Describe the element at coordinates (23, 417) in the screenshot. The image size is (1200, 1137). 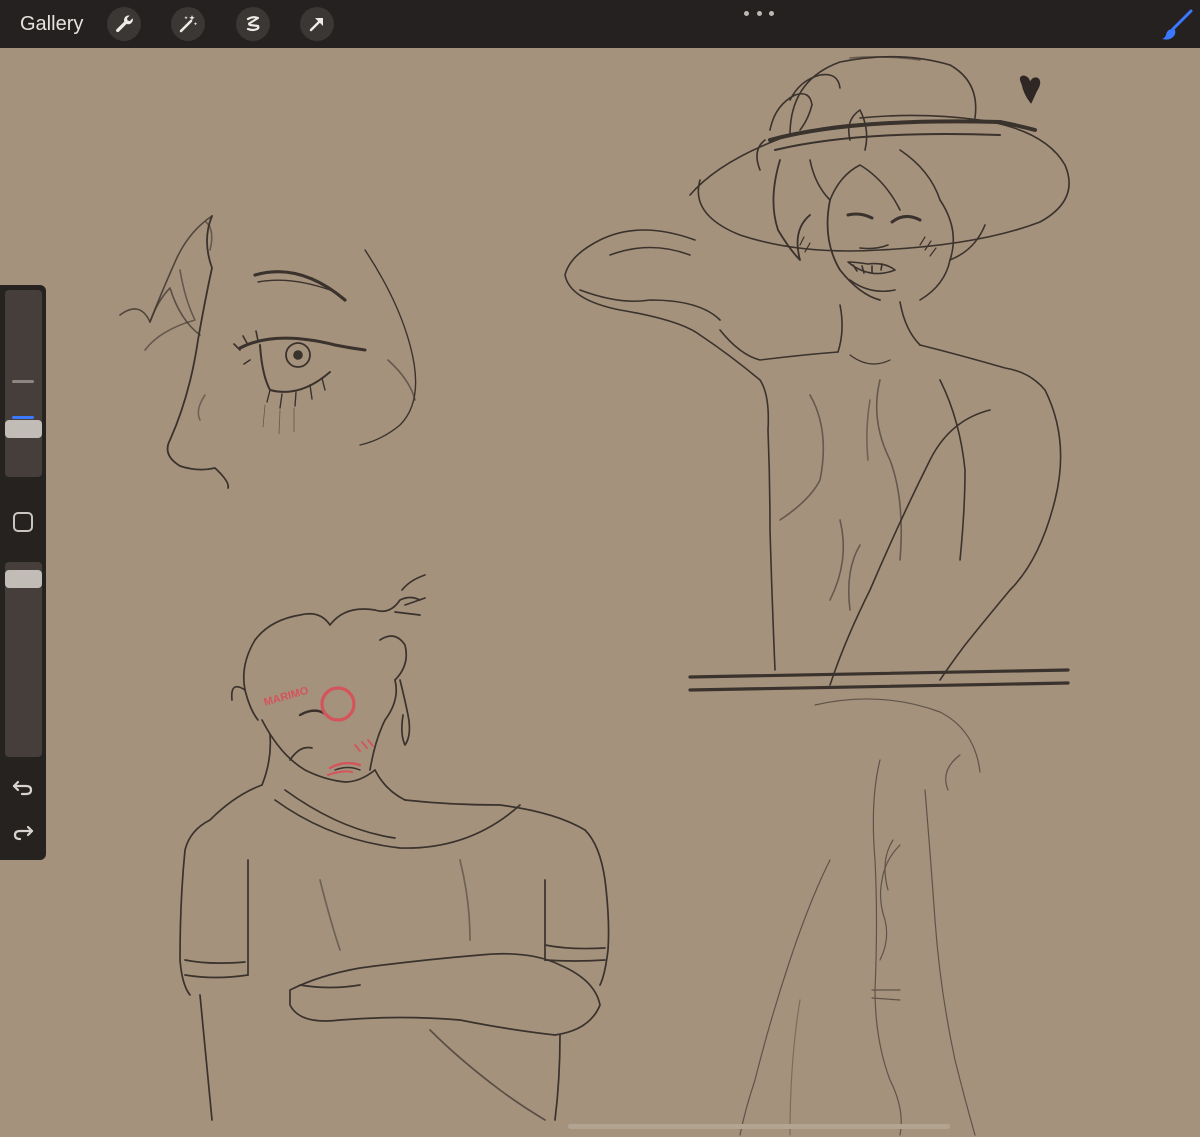
I see `slider-tick-active` at that location.